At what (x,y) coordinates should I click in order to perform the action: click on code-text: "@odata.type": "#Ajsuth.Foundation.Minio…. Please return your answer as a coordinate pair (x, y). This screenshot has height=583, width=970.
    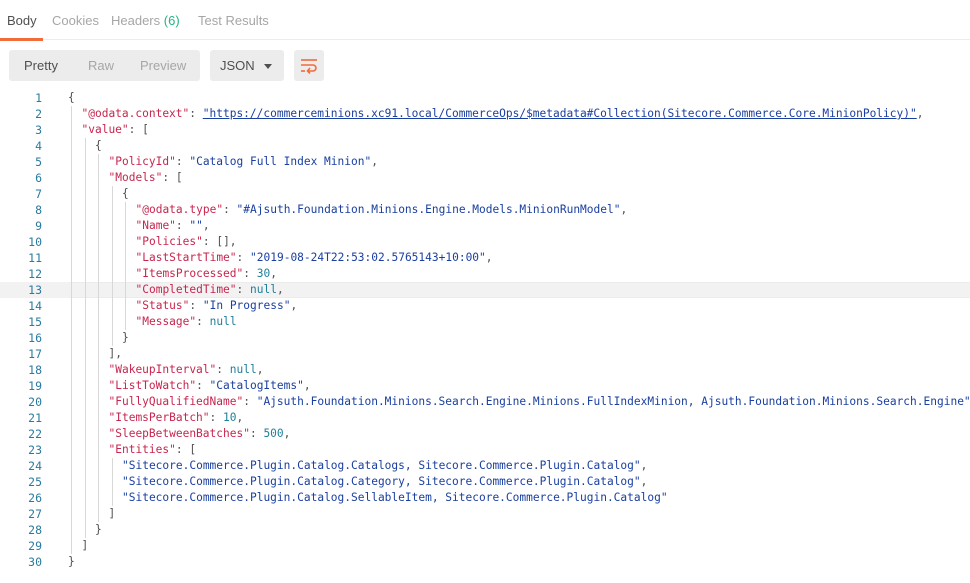
    Looking at the image, I should click on (382, 210).